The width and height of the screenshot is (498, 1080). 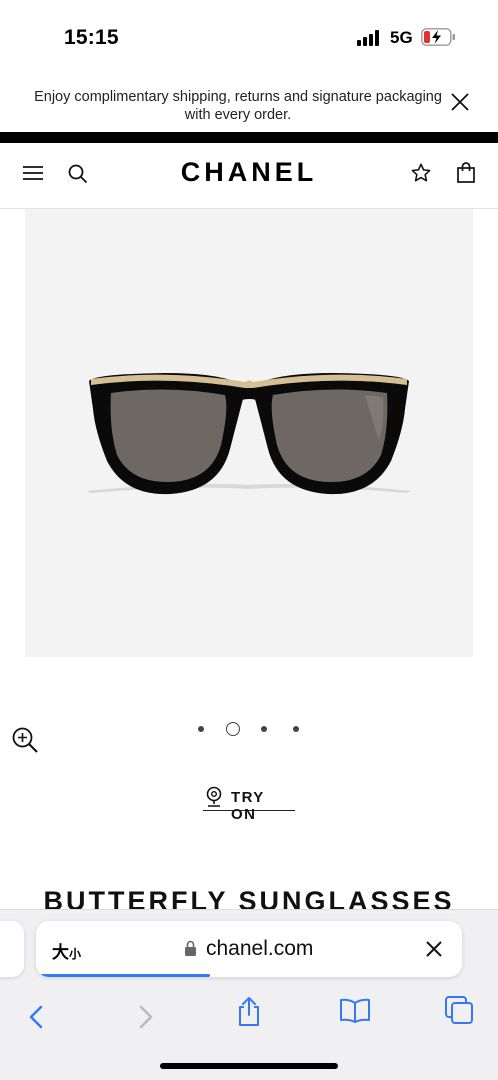 What do you see at coordinates (37, 1017) in the screenshot?
I see `back-icon` at bounding box center [37, 1017].